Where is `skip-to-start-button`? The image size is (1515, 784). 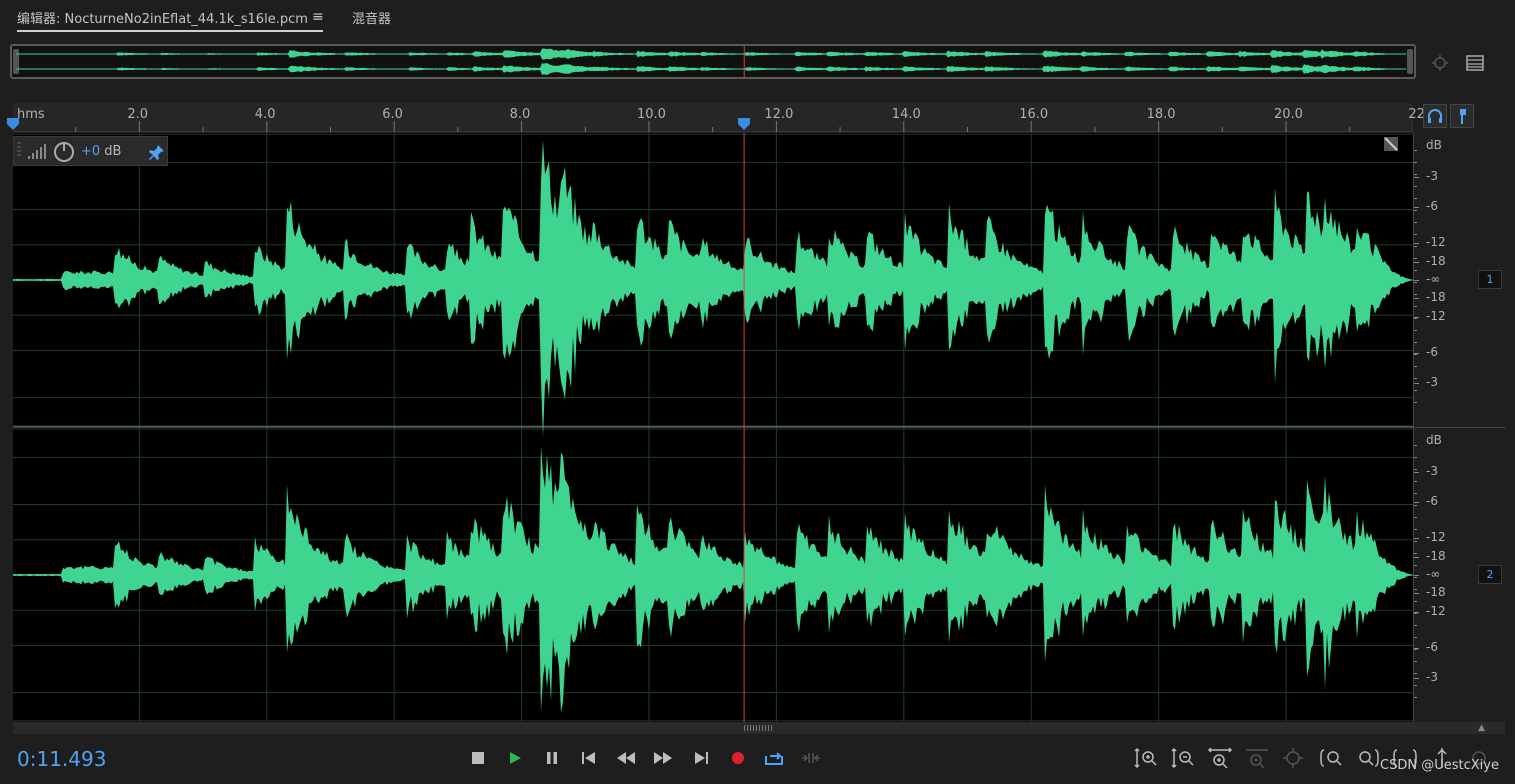 skip-to-start-button is located at coordinates (589, 758).